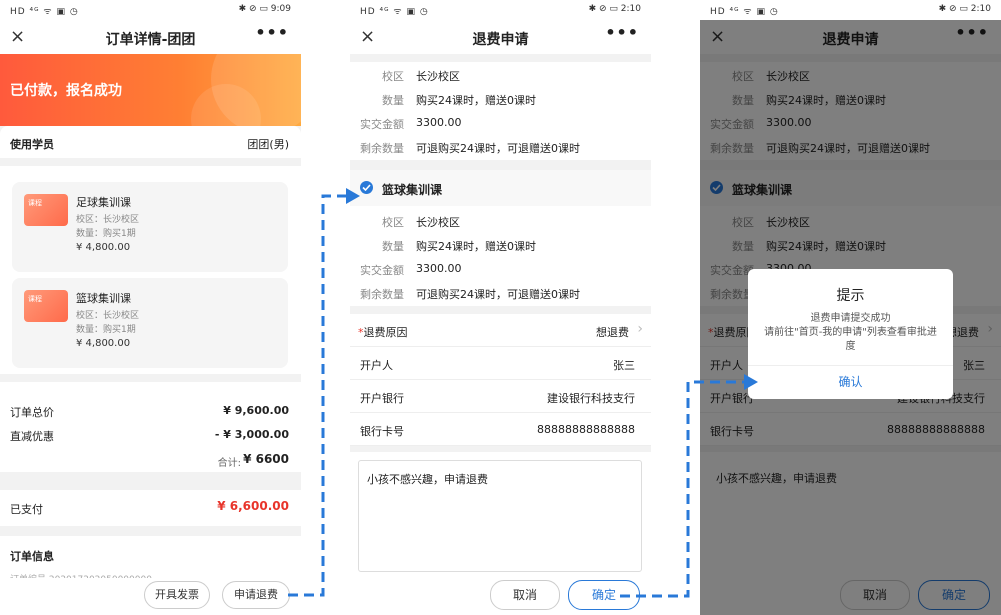 The height and width of the screenshot is (615, 1001). What do you see at coordinates (682, 489) in the screenshot?
I see `arrow-to-success-dialog` at bounding box center [682, 489].